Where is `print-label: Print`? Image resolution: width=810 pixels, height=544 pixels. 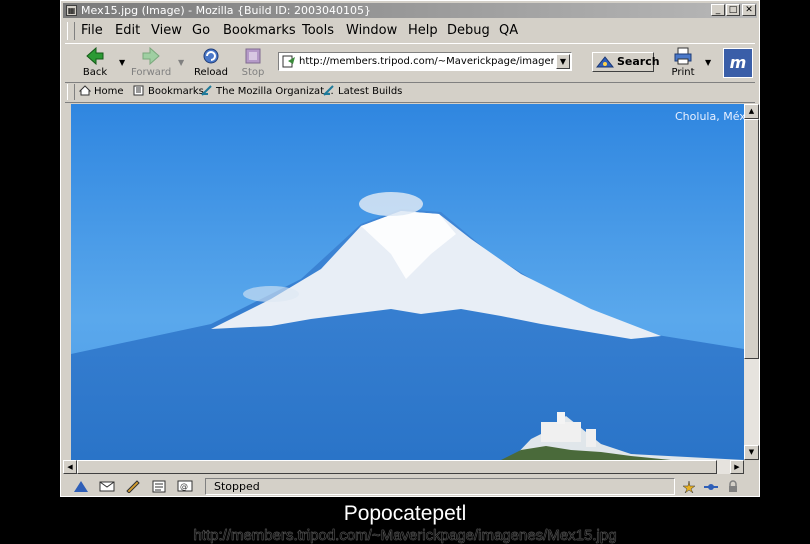
print-label: Print is located at coordinates (683, 72).